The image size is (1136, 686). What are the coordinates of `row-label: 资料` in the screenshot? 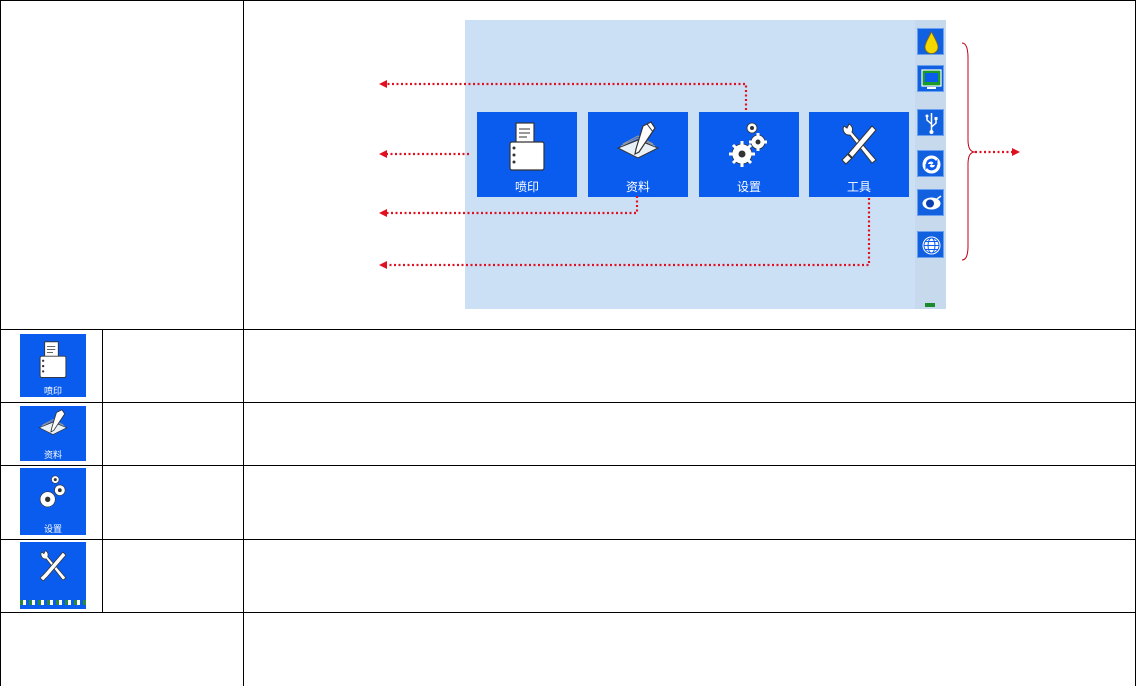 It's located at (52, 456).